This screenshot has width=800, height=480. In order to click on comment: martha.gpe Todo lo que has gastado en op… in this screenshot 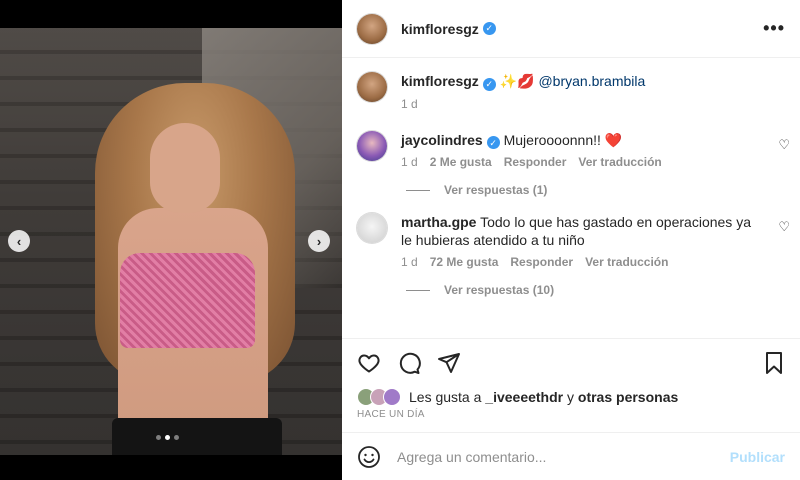, I will do `click(571, 241)`.